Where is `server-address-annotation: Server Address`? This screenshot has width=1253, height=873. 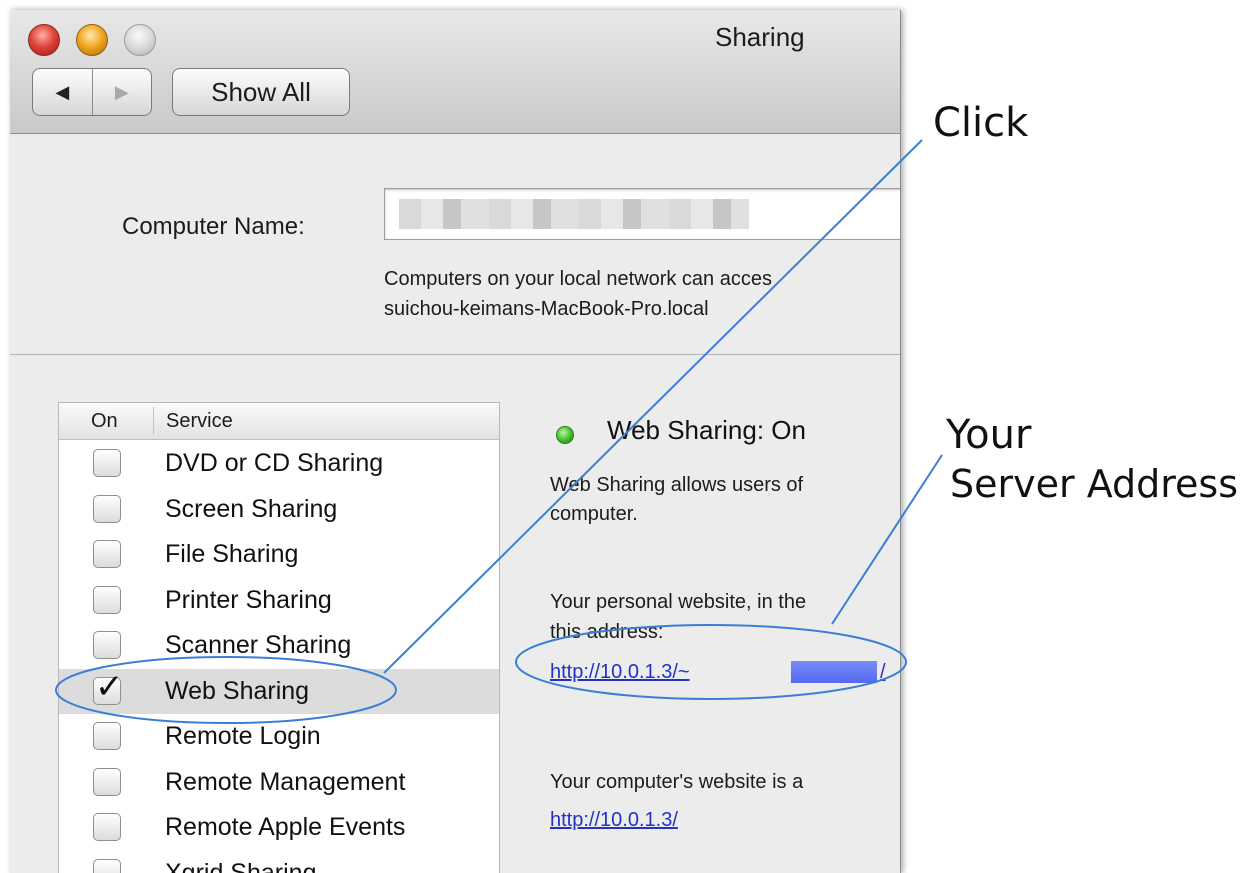
server-address-annotation: Server Address is located at coordinates (1094, 484).